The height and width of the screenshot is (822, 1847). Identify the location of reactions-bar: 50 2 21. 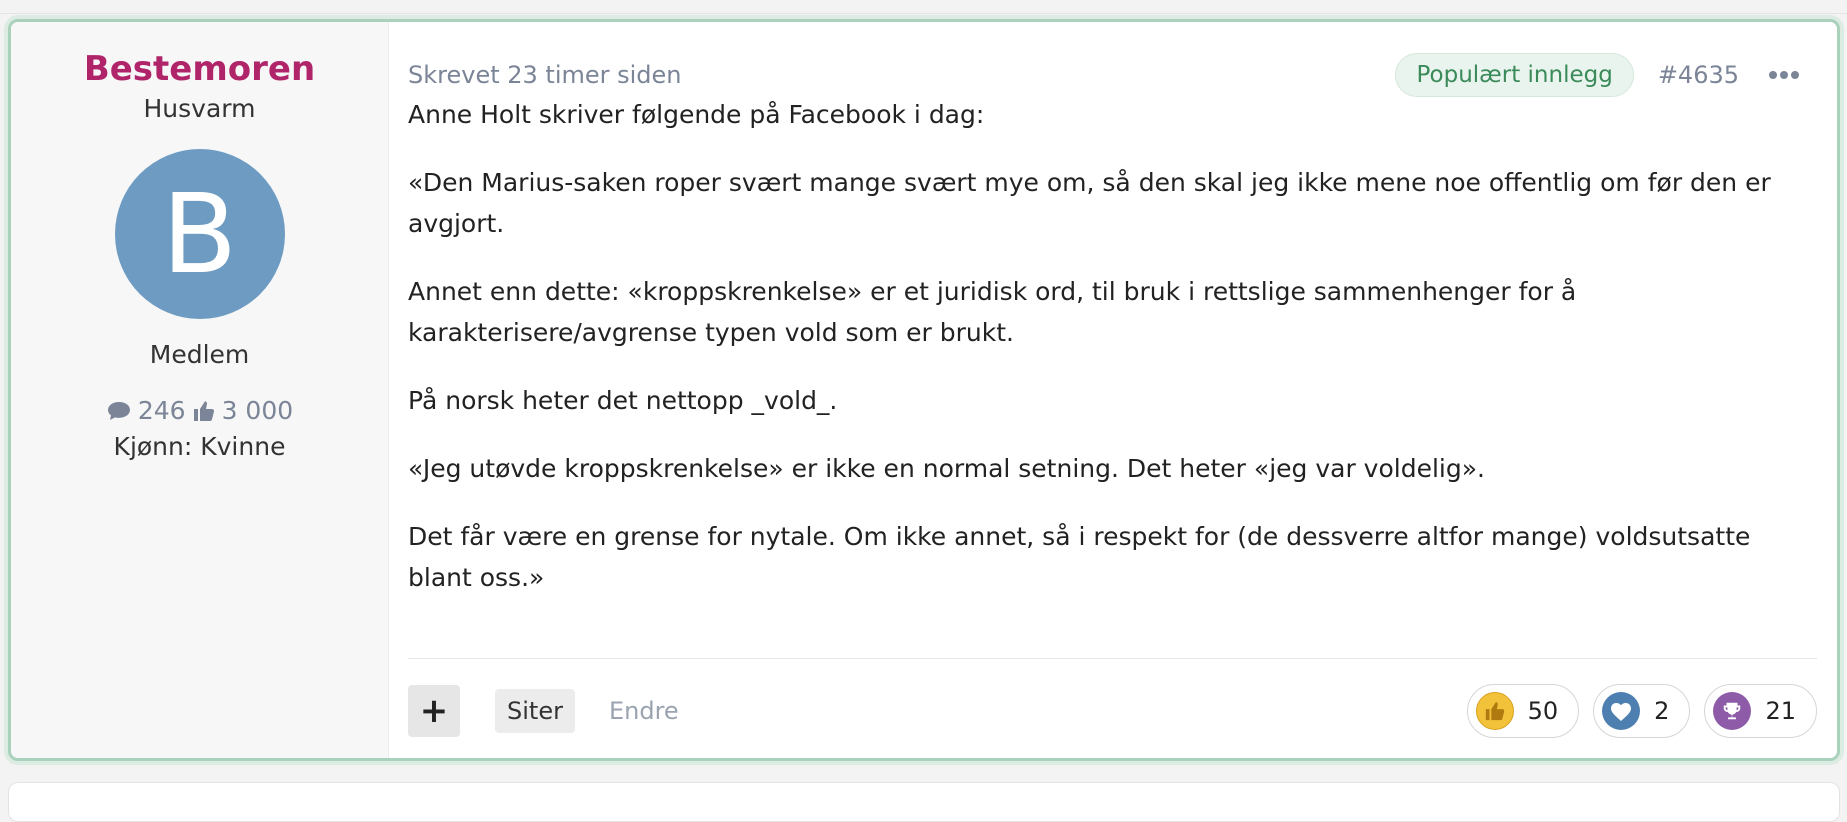
(1641, 710).